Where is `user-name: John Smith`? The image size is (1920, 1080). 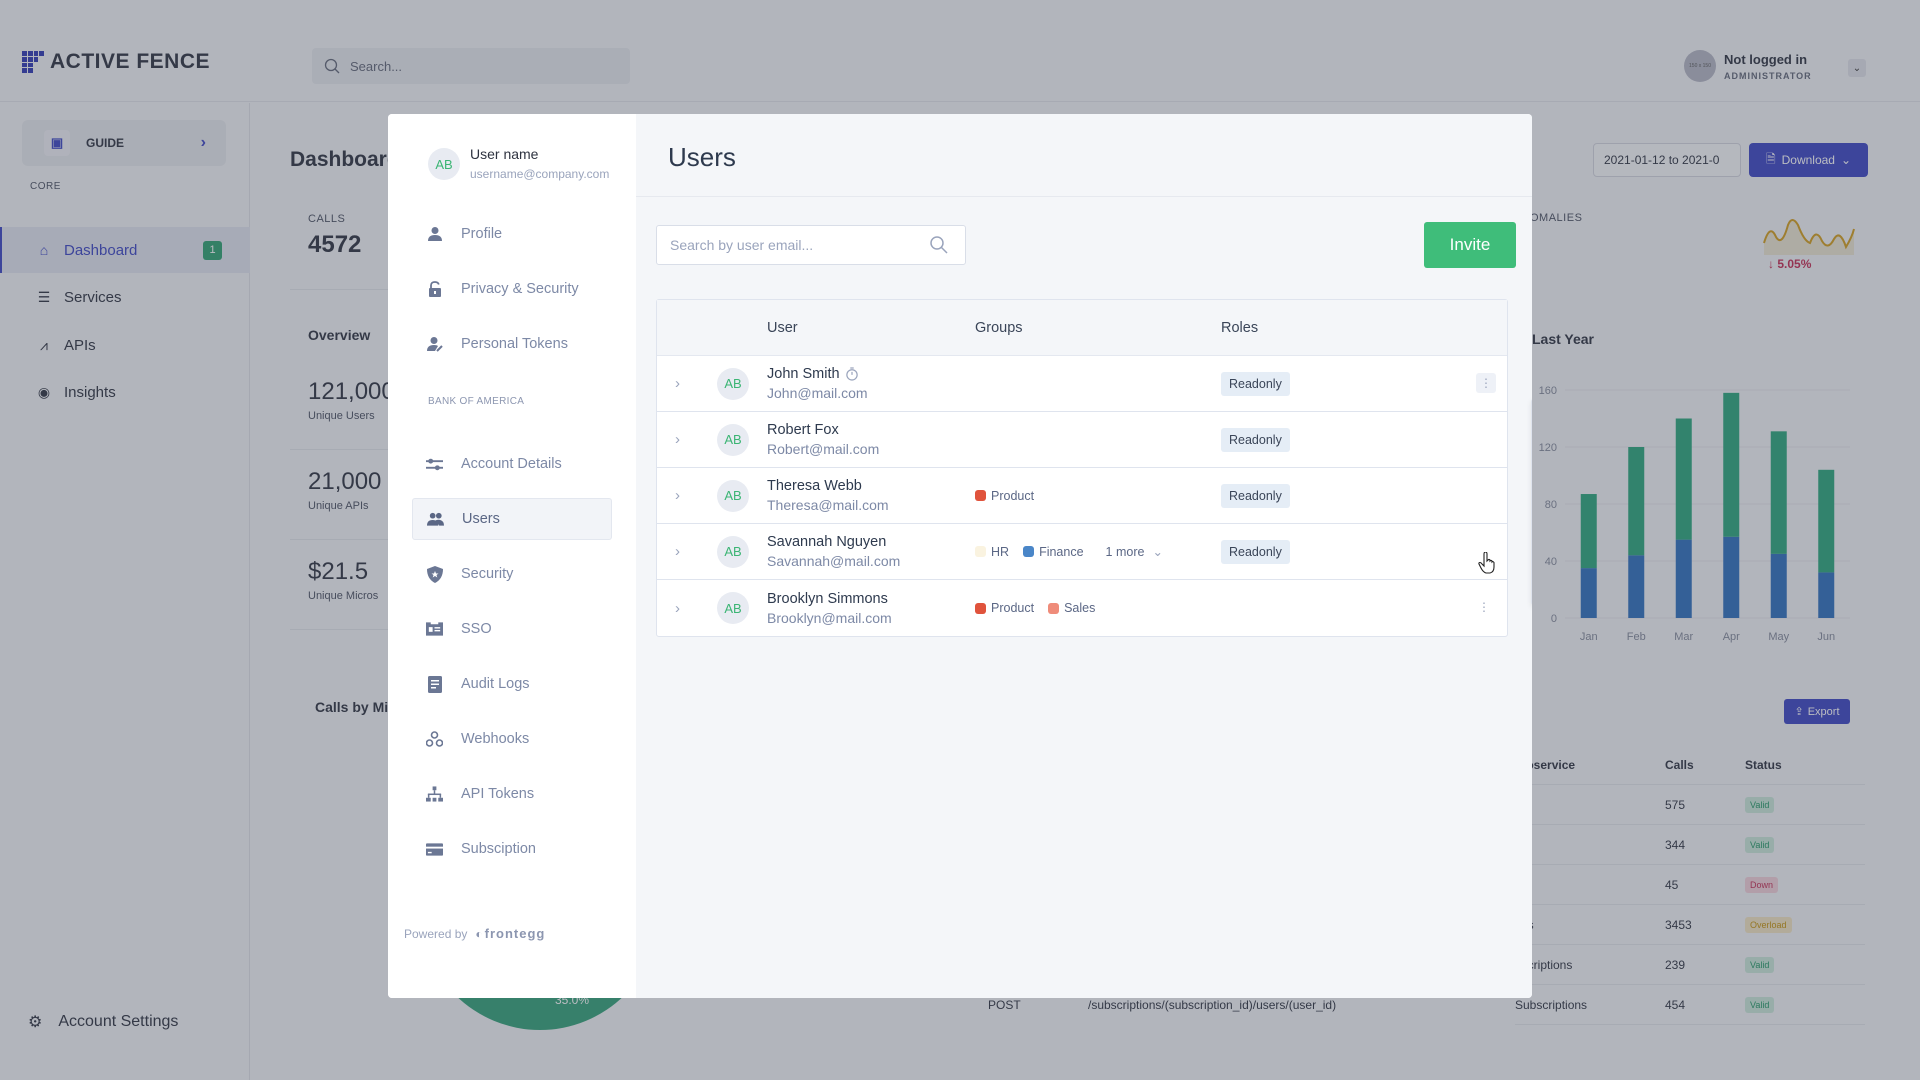
user-name: John Smith is located at coordinates (803, 374).